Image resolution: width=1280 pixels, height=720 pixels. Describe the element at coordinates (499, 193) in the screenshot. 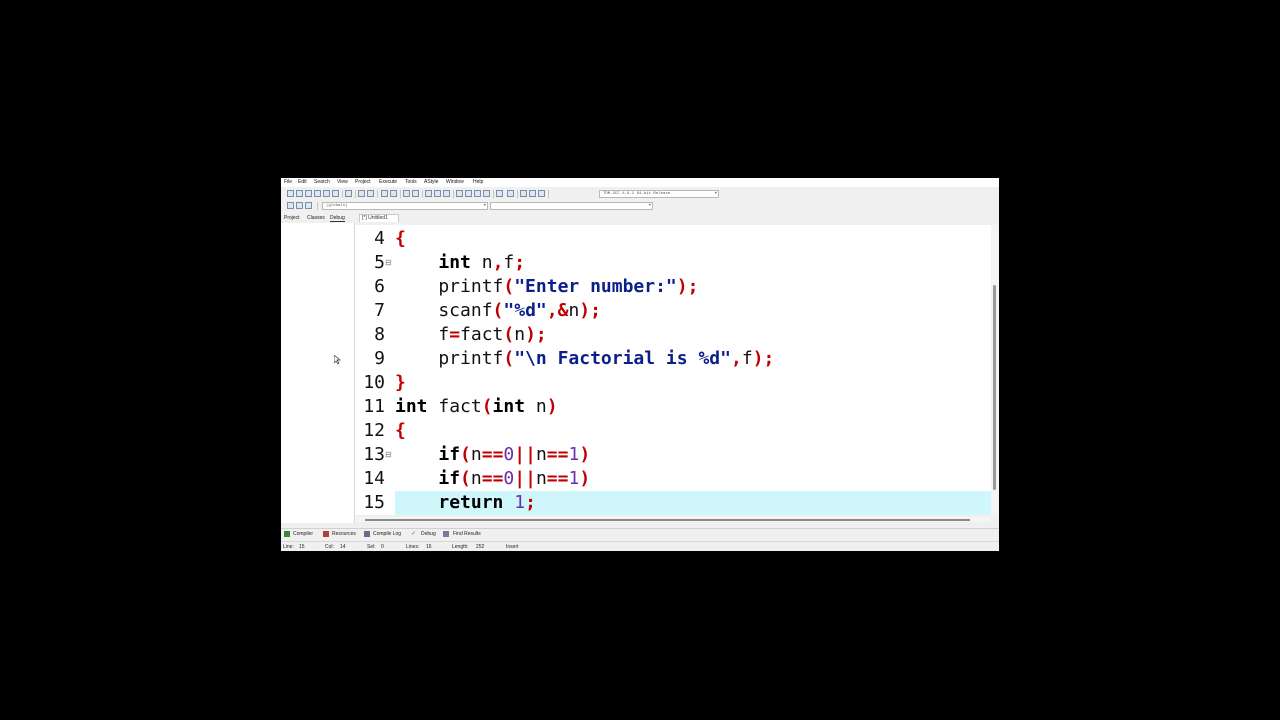

I see `check-icon` at that location.